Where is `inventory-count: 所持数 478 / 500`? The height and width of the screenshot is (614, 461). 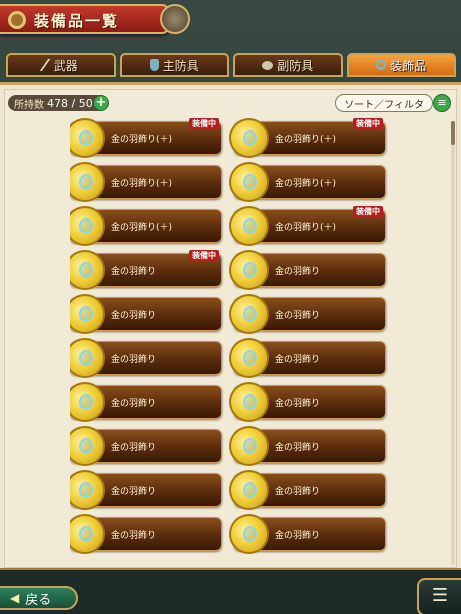
inventory-count: 所持数 478 / 500 is located at coordinates (57, 103).